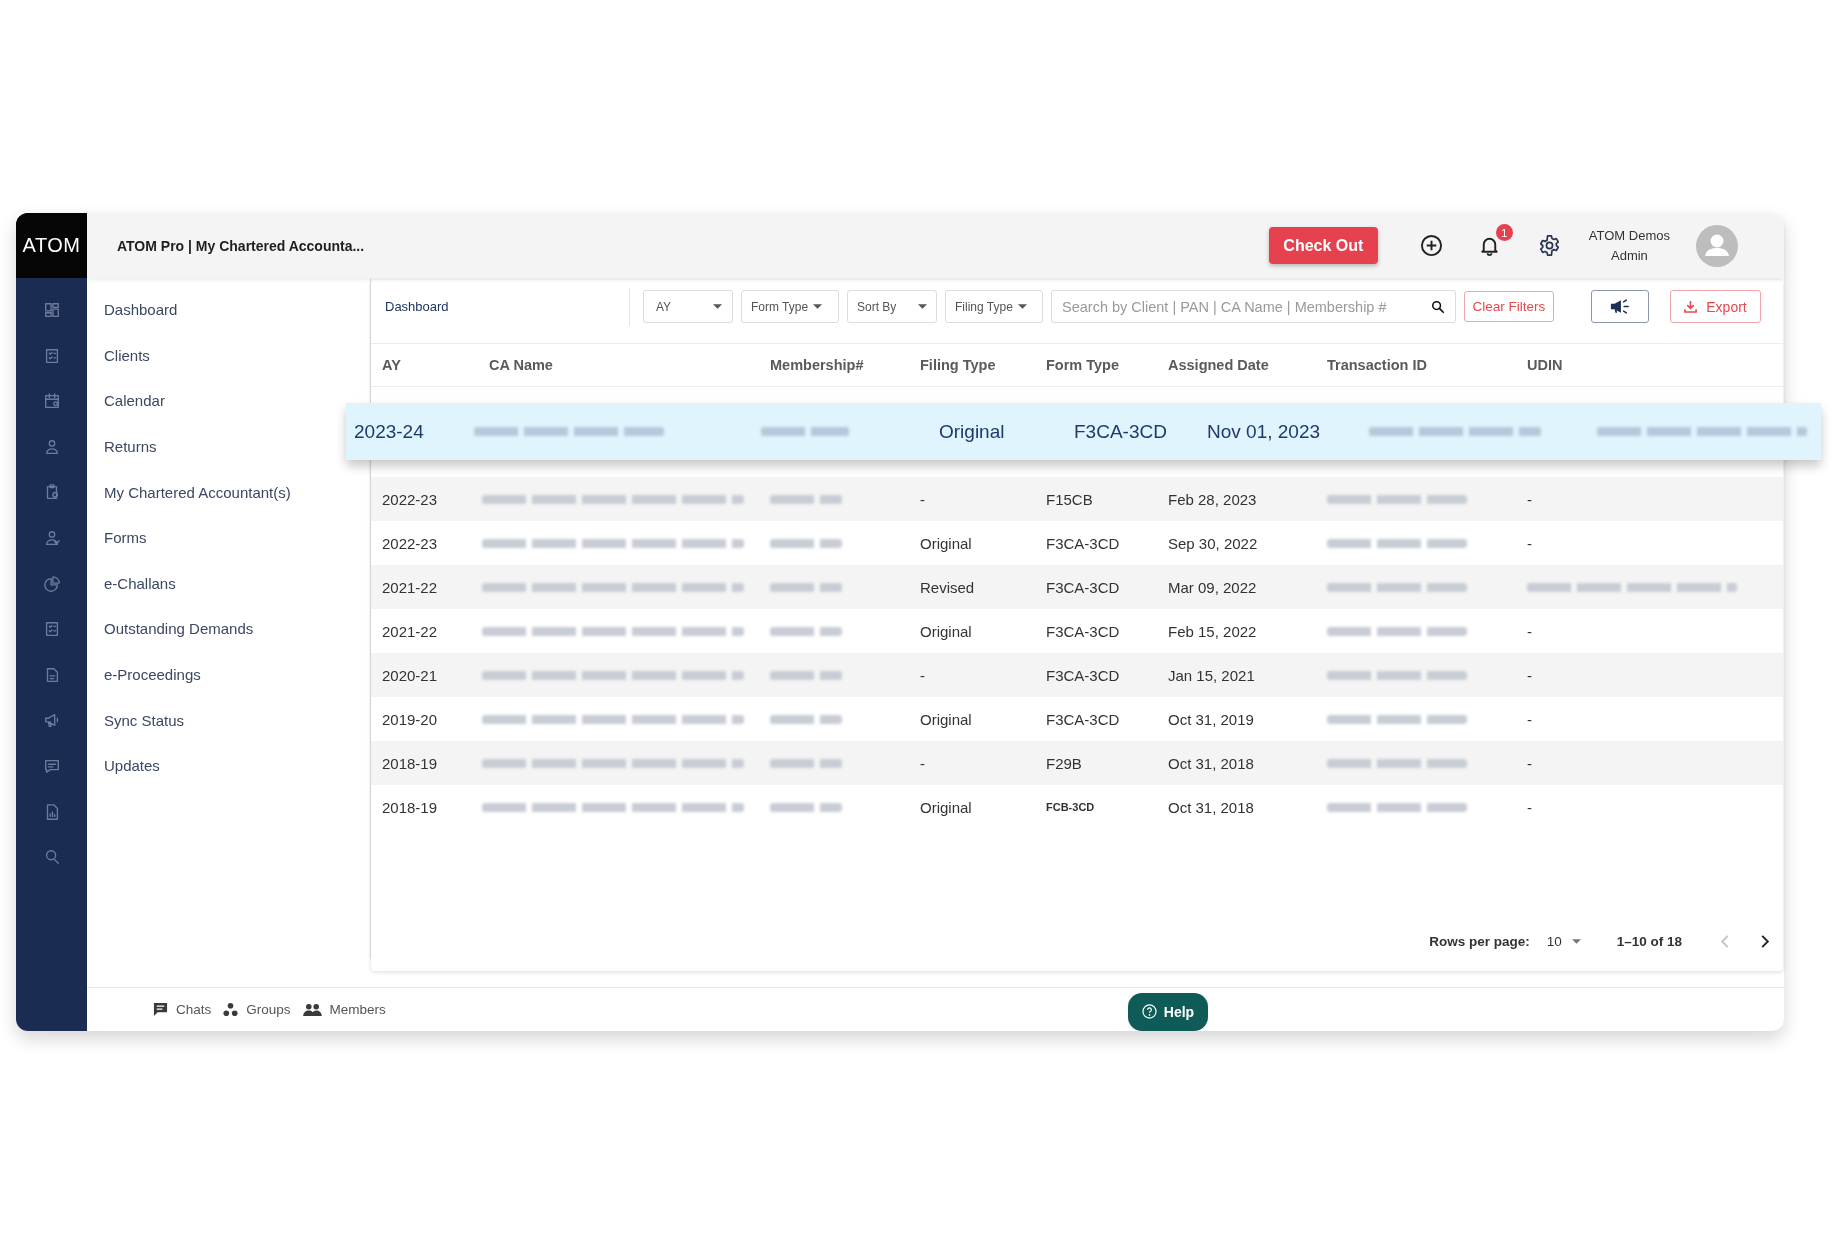 The width and height of the screenshot is (1840, 1237). What do you see at coordinates (312, 1009) in the screenshot?
I see `people-icon` at bounding box center [312, 1009].